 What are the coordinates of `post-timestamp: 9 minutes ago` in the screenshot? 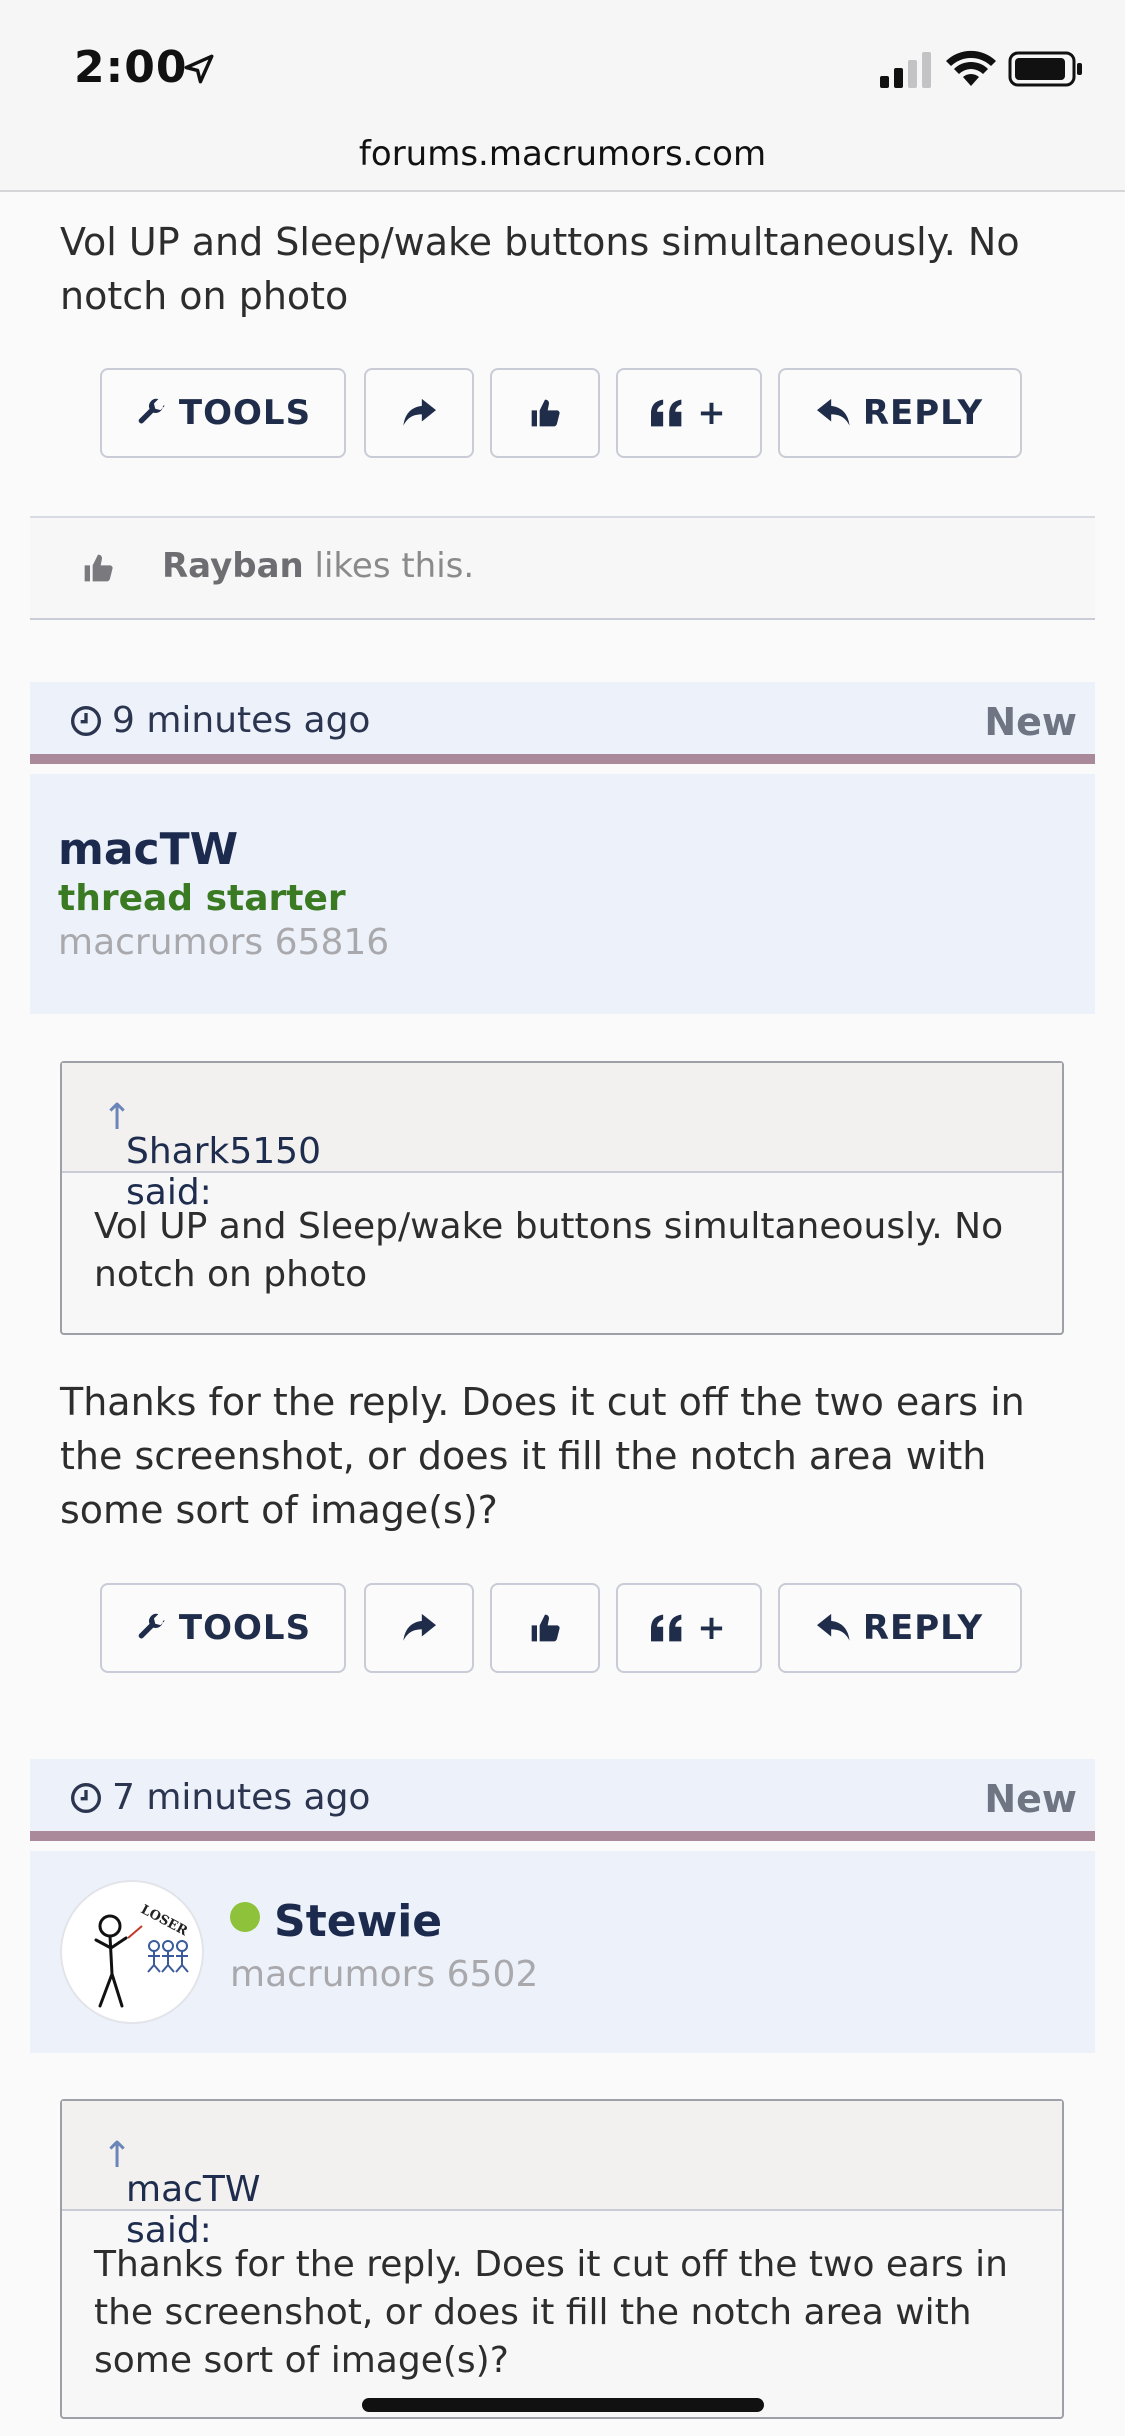 It's located at (220, 720).